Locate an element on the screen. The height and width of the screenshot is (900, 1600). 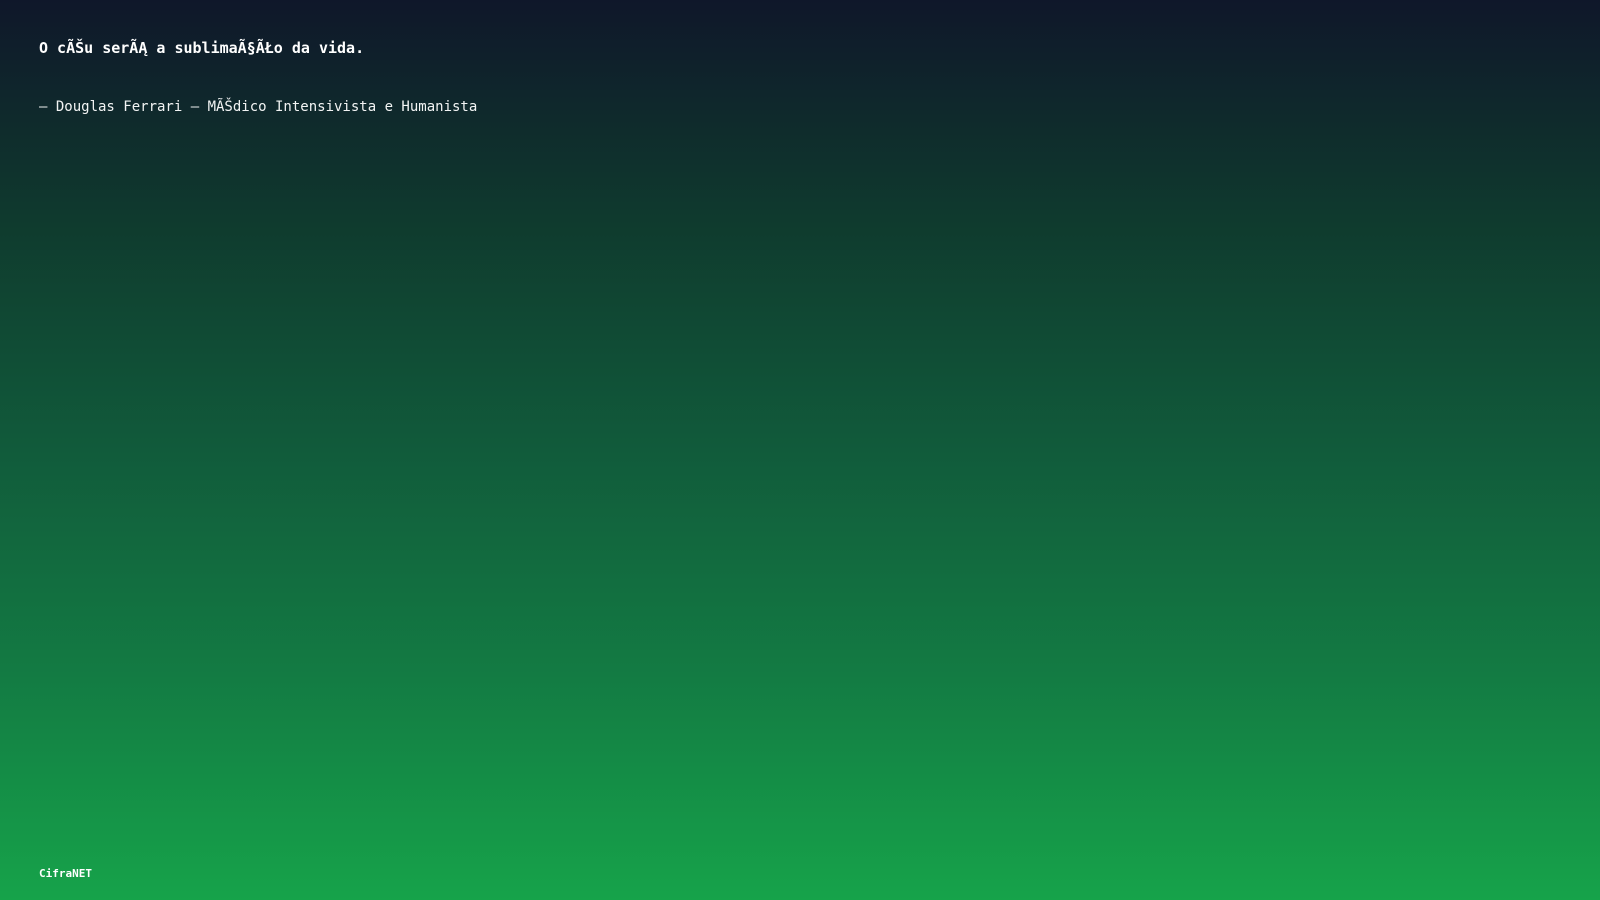
quote-text: O cÃŠu serÃĄ a sublimaÃ§ÃŁo da vida. is located at coordinates (202, 48).